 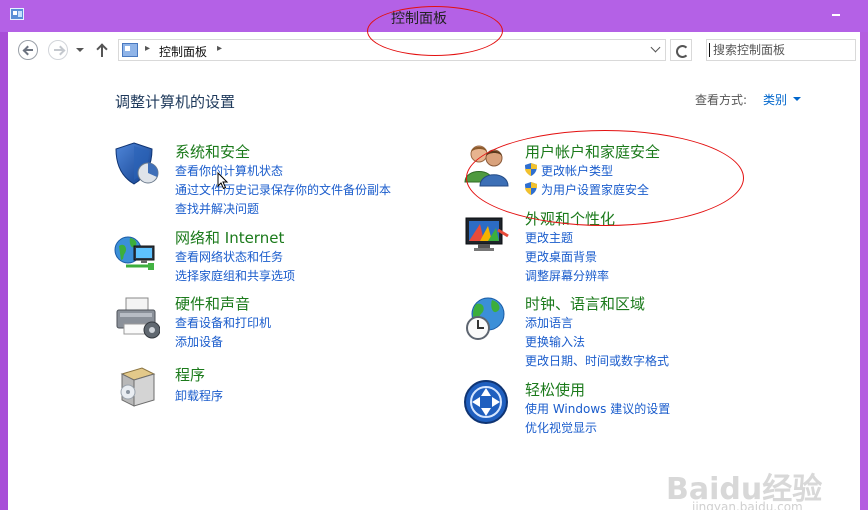 I want to click on annotation-ellipse-title, so click(x=435, y=31).